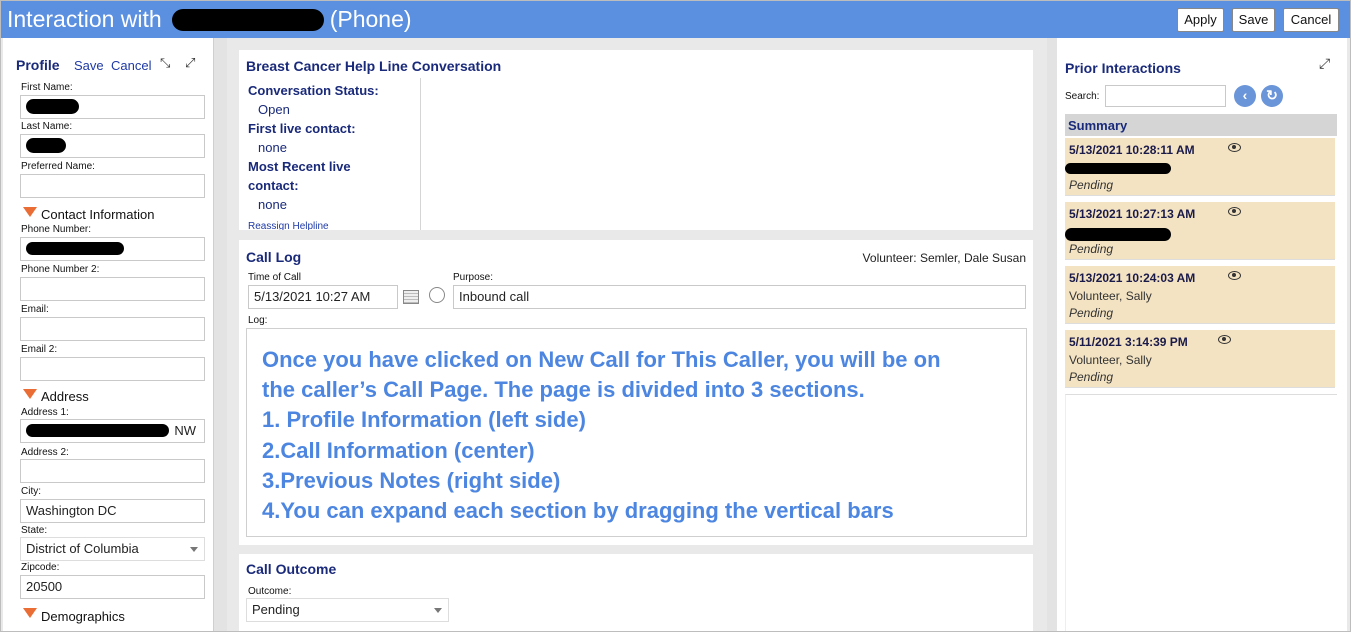 The height and width of the screenshot is (632, 1351). What do you see at coordinates (1245, 96) in the screenshot?
I see `back-arrow-icon: ‹` at bounding box center [1245, 96].